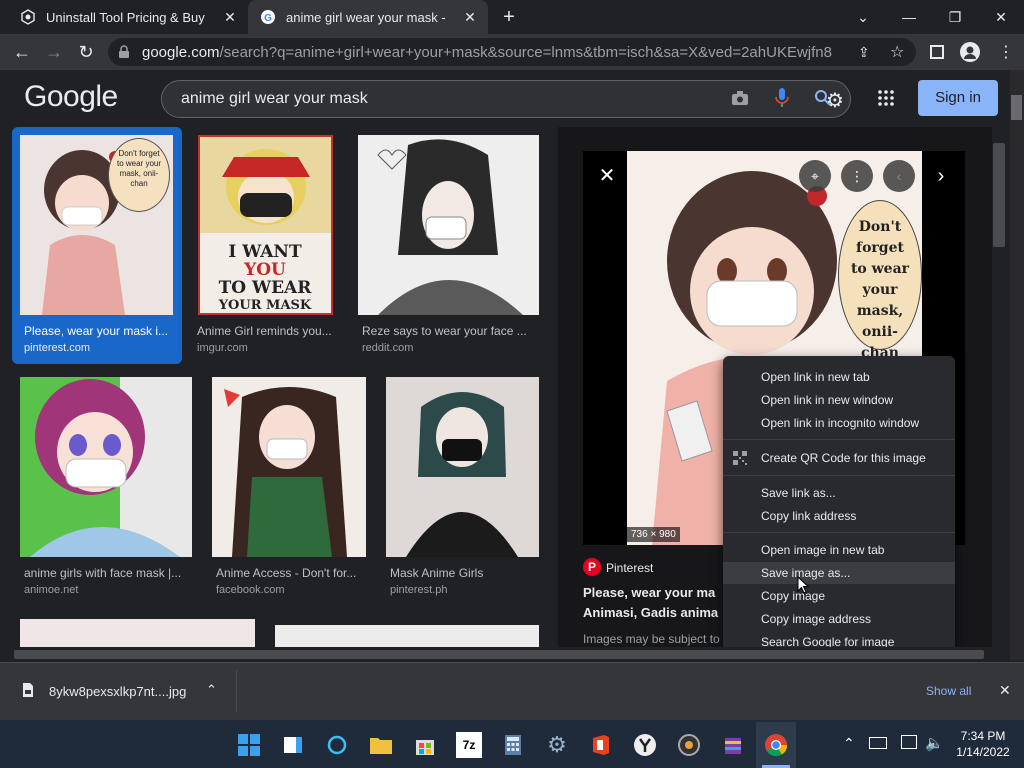 The height and width of the screenshot is (768, 1024). Describe the element at coordinates (899, 176) in the screenshot. I see `previous-icon: ‹` at that location.